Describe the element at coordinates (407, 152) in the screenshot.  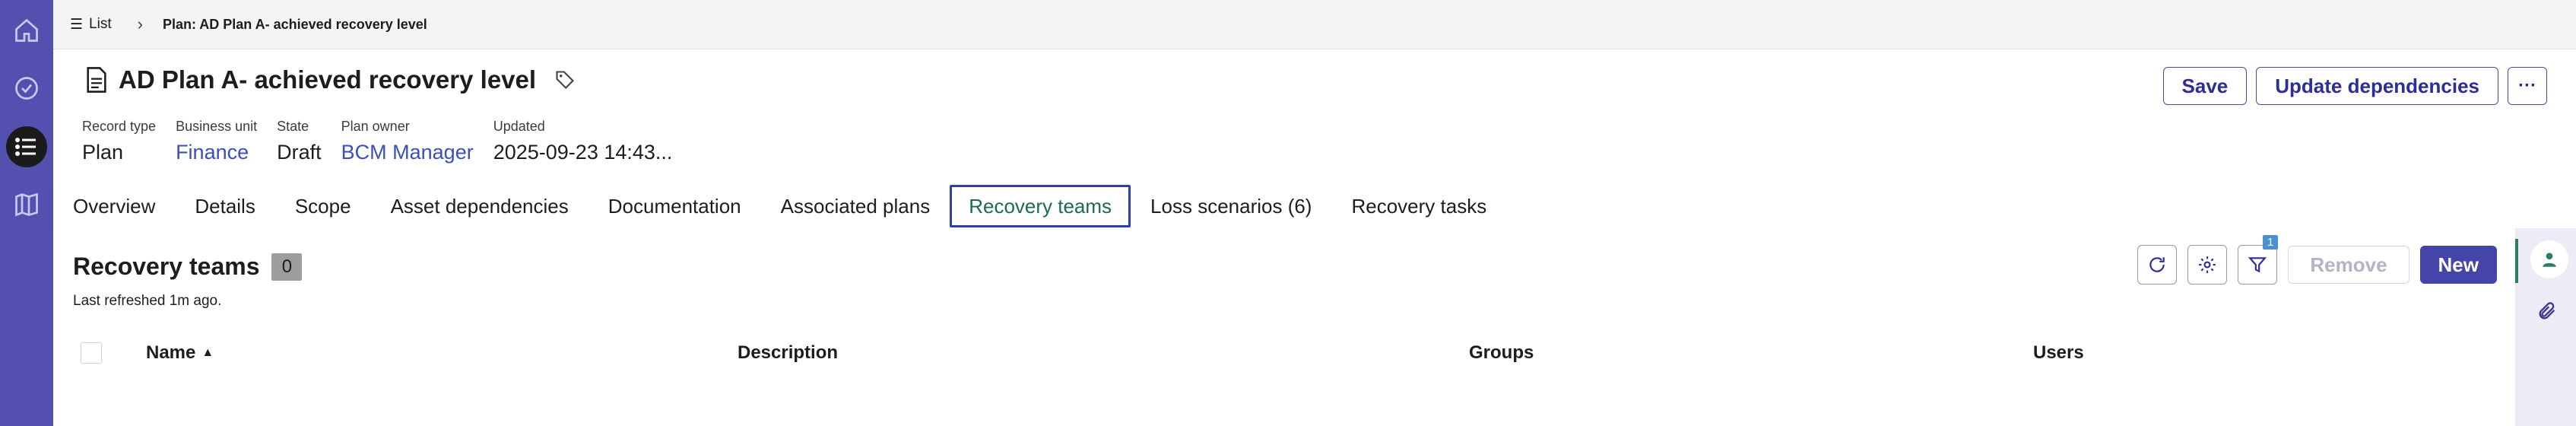
I see `plan-owner-link: BCM Manager` at that location.